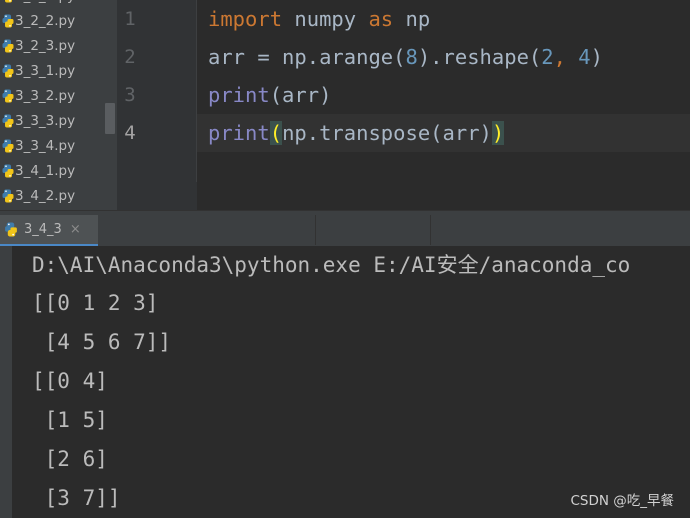 This screenshot has width=690, height=518. I want to click on code-line: import numpy as np, so click(319, 19).